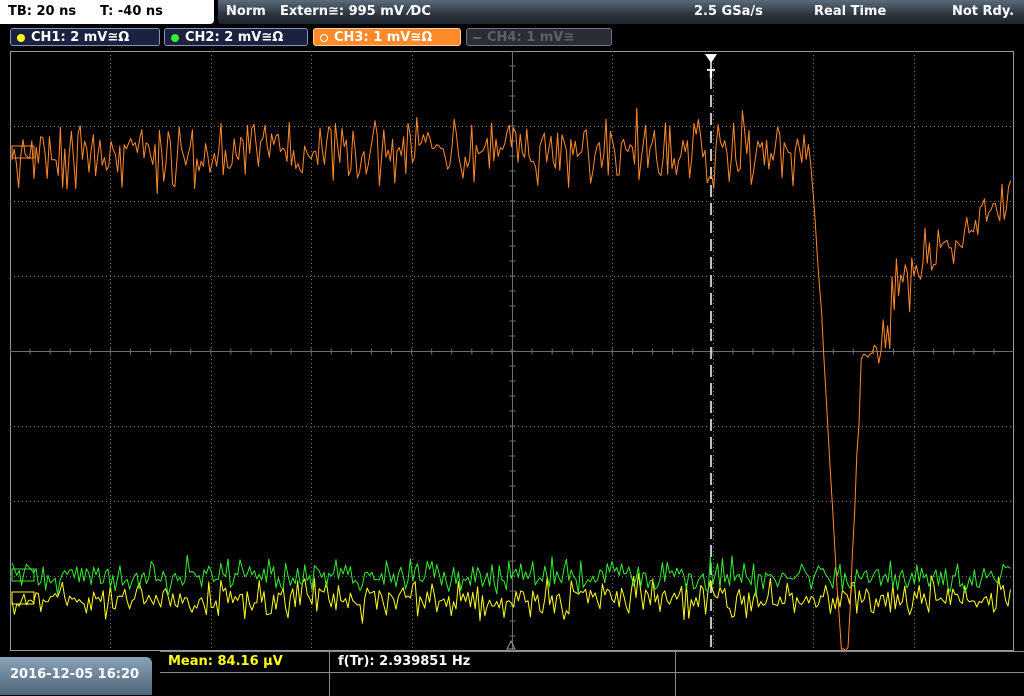 This screenshot has height=696, width=1024. What do you see at coordinates (531, 37) in the screenshot?
I see `ch4-label: CH4: 1 mV≅` at bounding box center [531, 37].